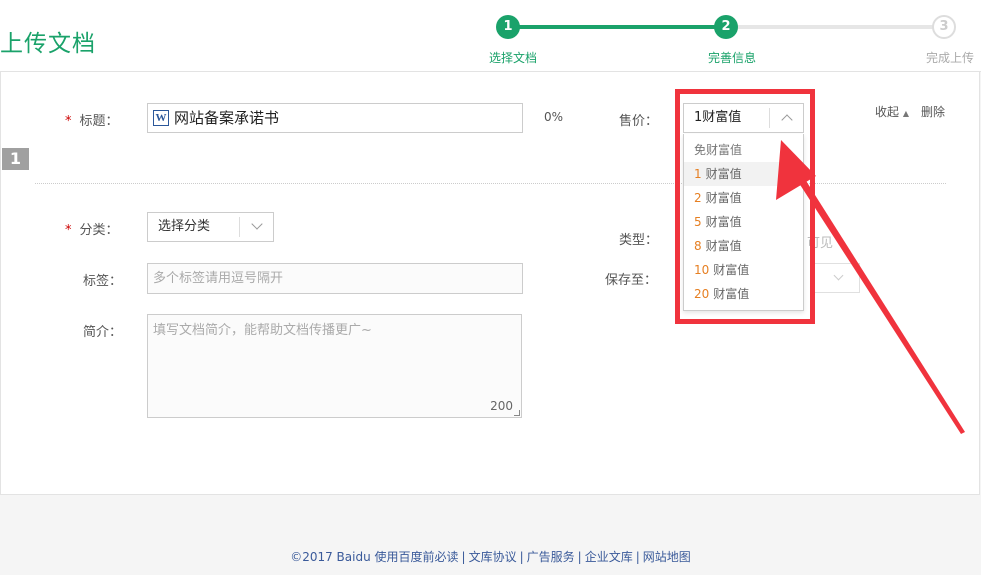 The image size is (981, 575). I want to click on footer-link: 网站地图, so click(667, 557).